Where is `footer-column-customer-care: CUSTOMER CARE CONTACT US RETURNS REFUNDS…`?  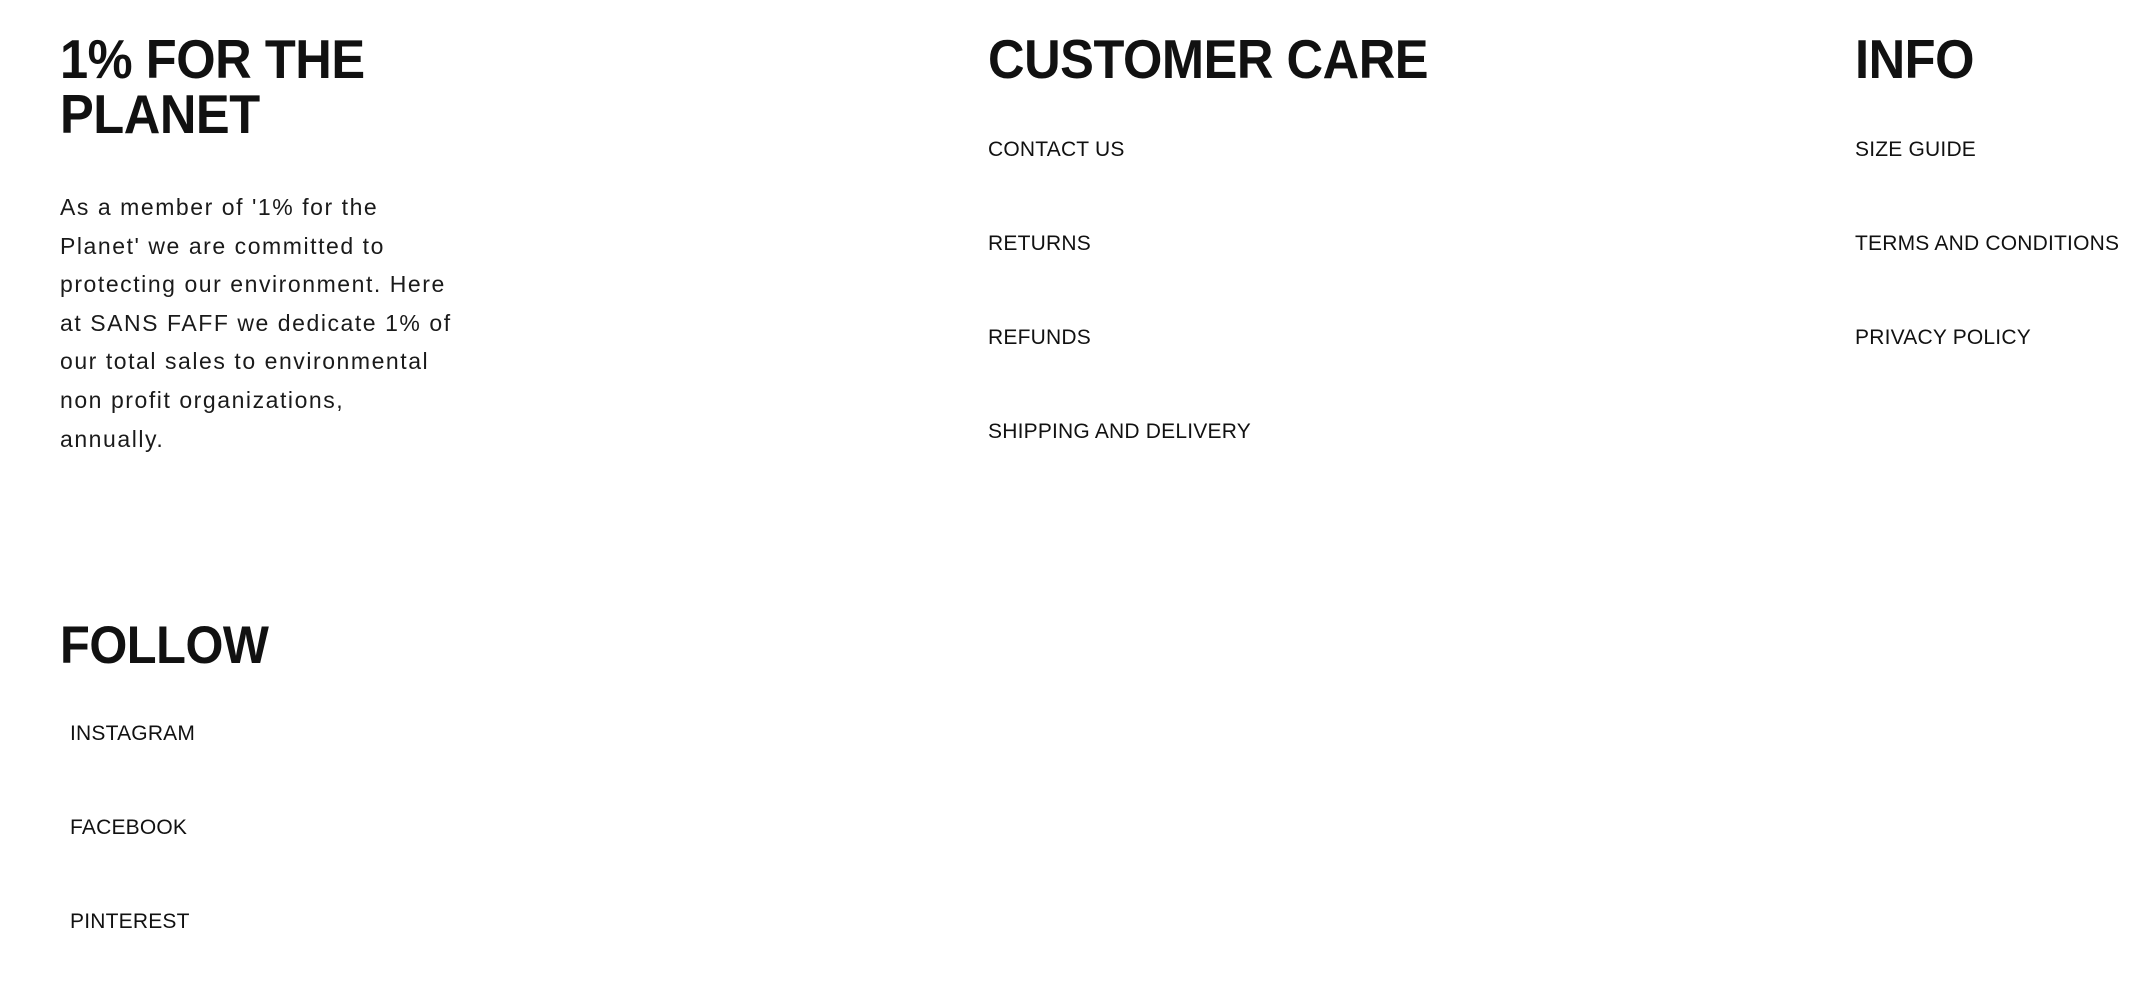
footer-column-customer-care: CUSTOMER CARE CONTACT US RETURNS REFUNDS… is located at coordinates (1268, 271).